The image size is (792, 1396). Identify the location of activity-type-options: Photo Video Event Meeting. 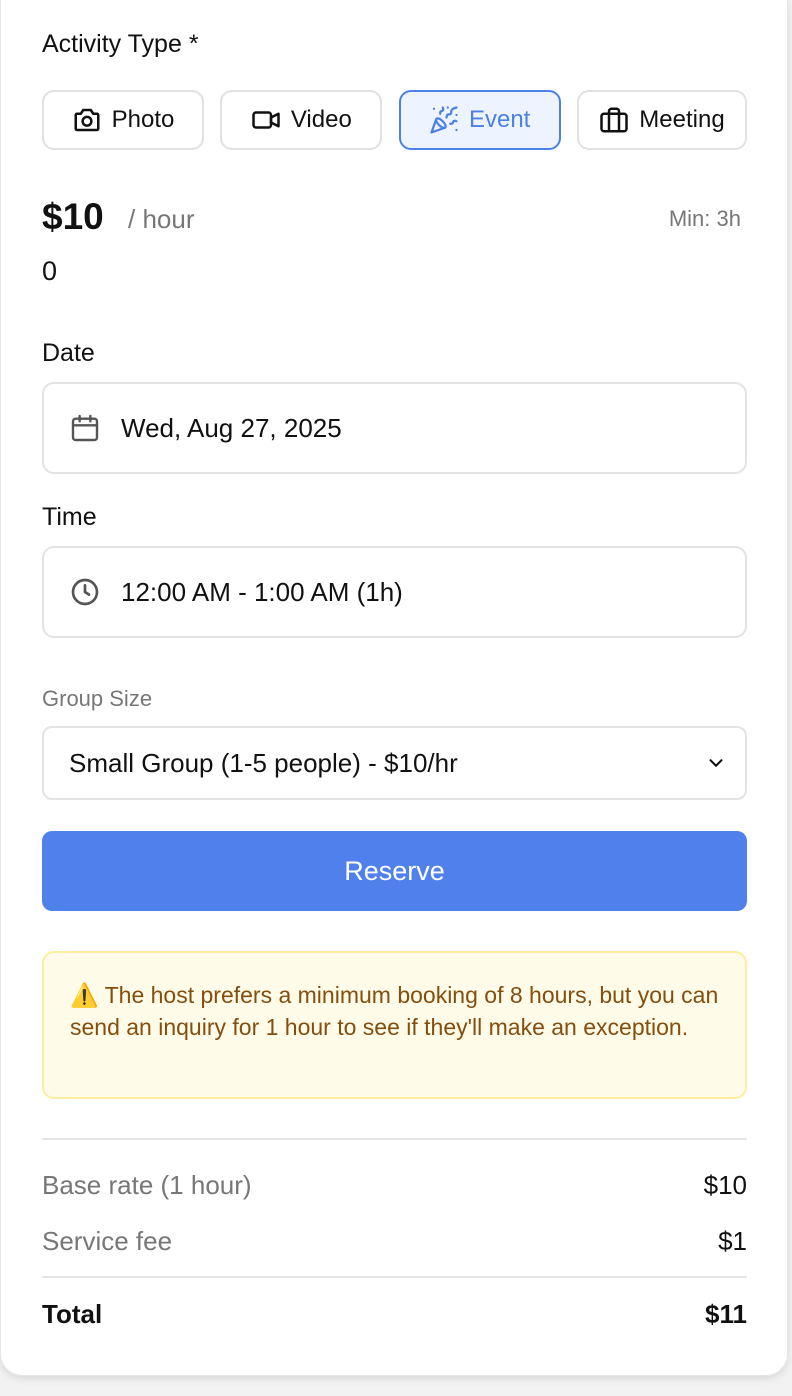
(394, 120).